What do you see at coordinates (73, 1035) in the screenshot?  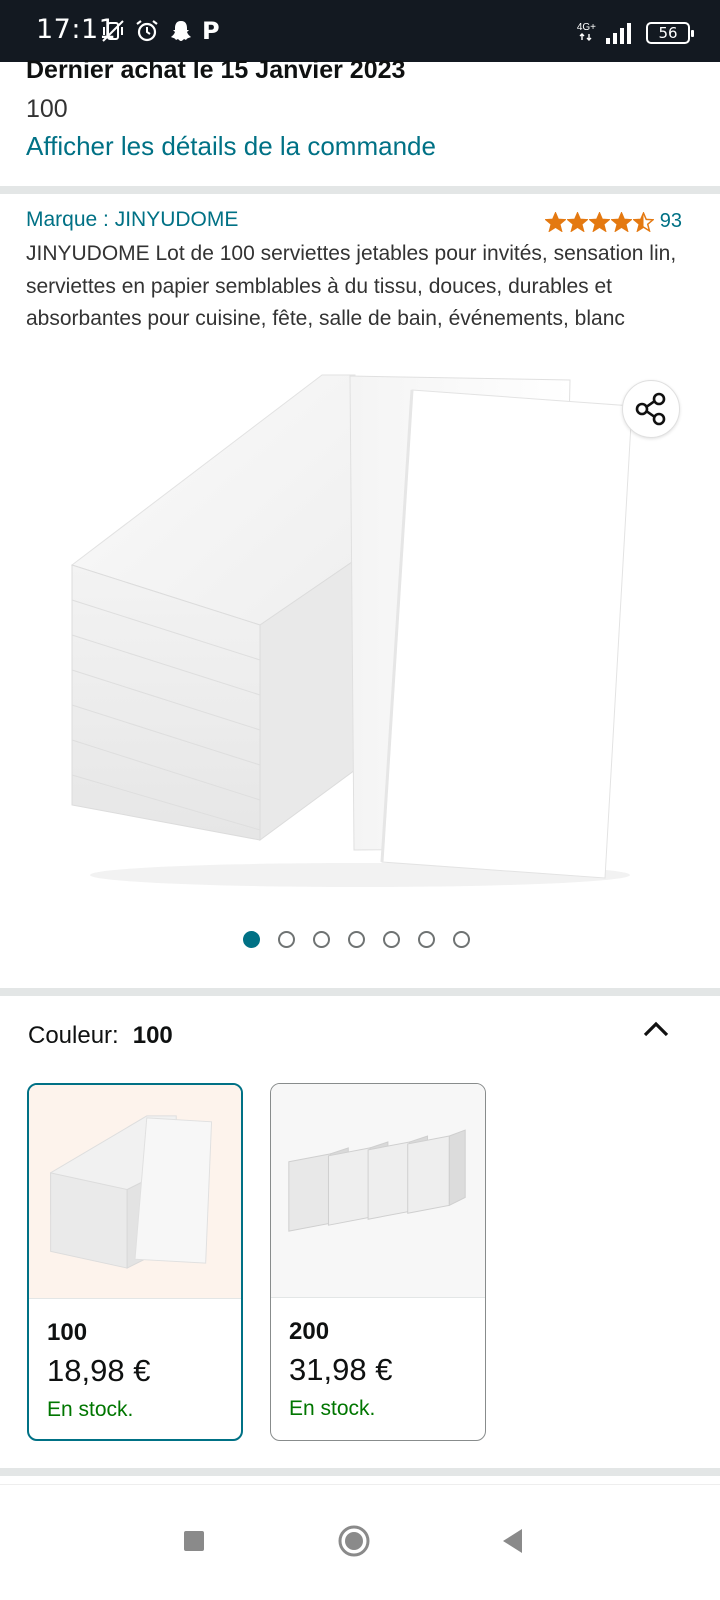 I see `color-label: Couleur:` at bounding box center [73, 1035].